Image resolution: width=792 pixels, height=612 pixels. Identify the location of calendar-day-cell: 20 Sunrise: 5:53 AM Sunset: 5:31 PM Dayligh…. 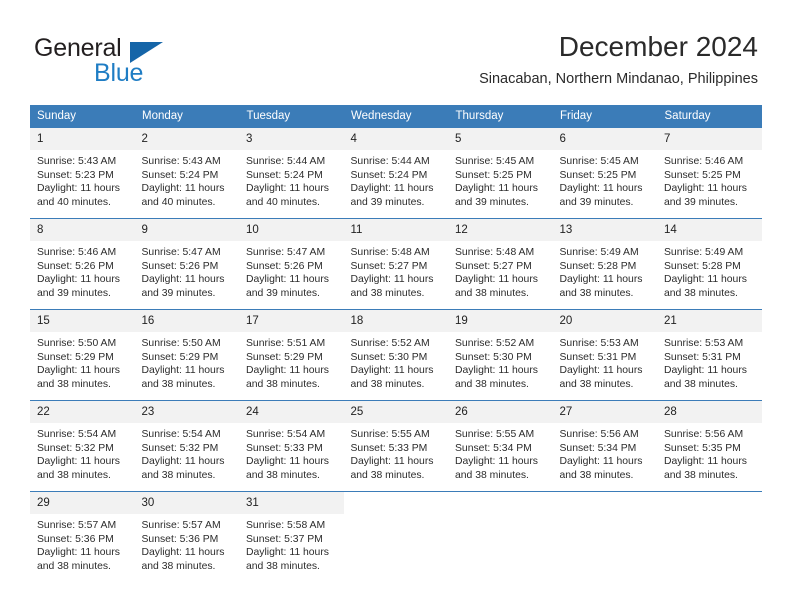
(604, 355).